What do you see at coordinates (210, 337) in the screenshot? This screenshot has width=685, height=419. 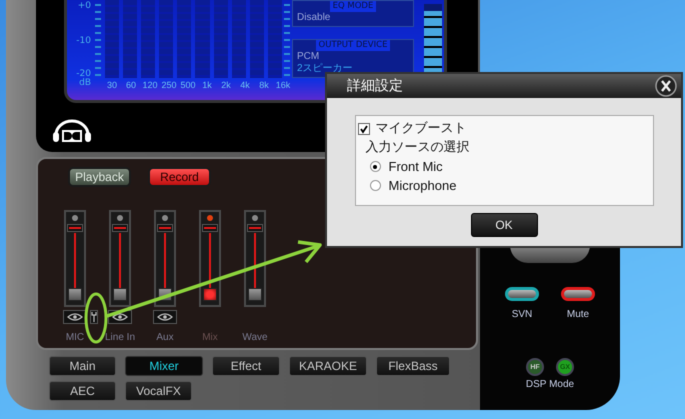 I see `channel-label: Mix` at bounding box center [210, 337].